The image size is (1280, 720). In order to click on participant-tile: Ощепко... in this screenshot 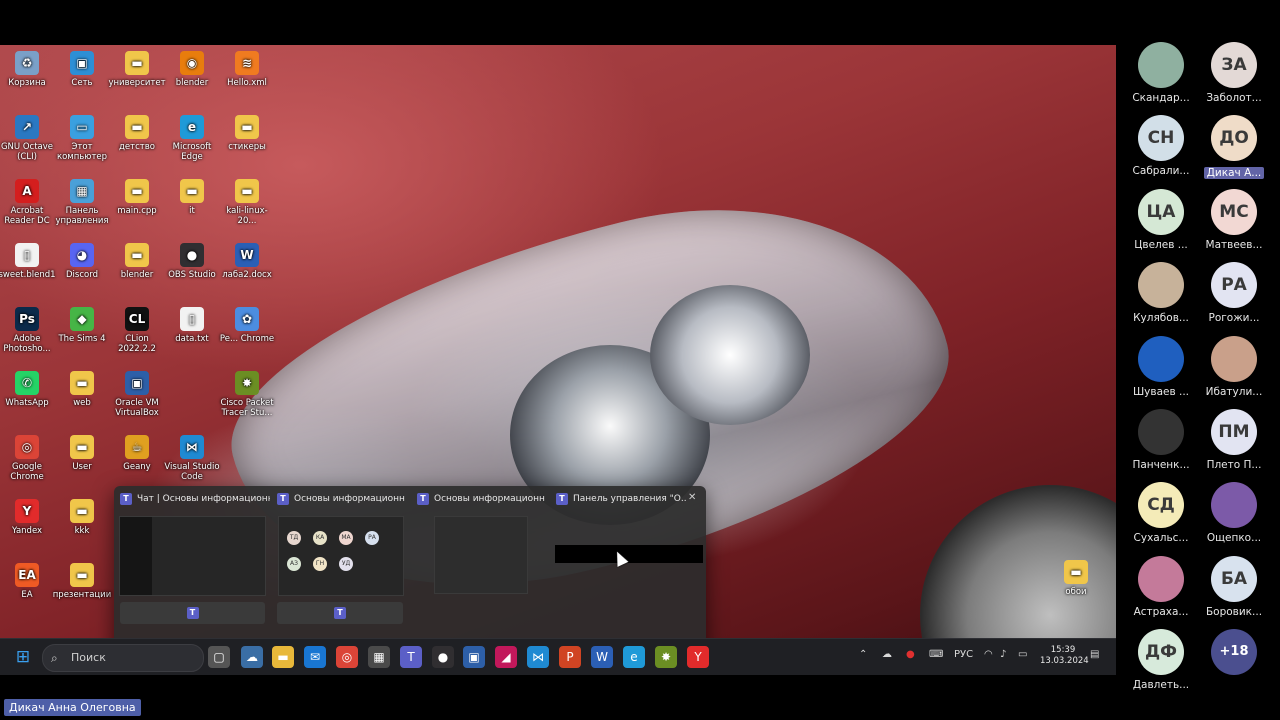, I will do `click(1234, 513)`.